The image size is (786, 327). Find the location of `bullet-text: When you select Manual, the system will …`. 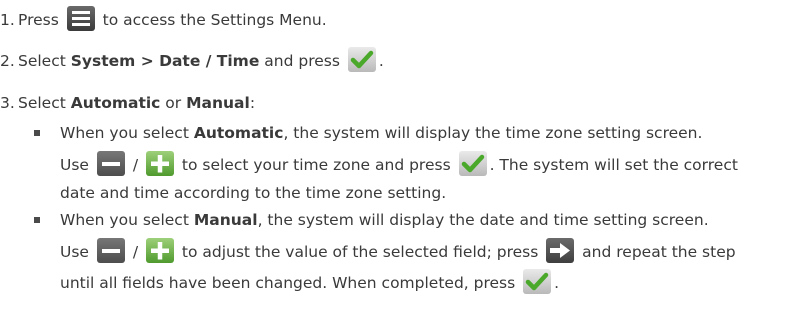

bullet-text: When you select Manual, the system will … is located at coordinates (384, 220).